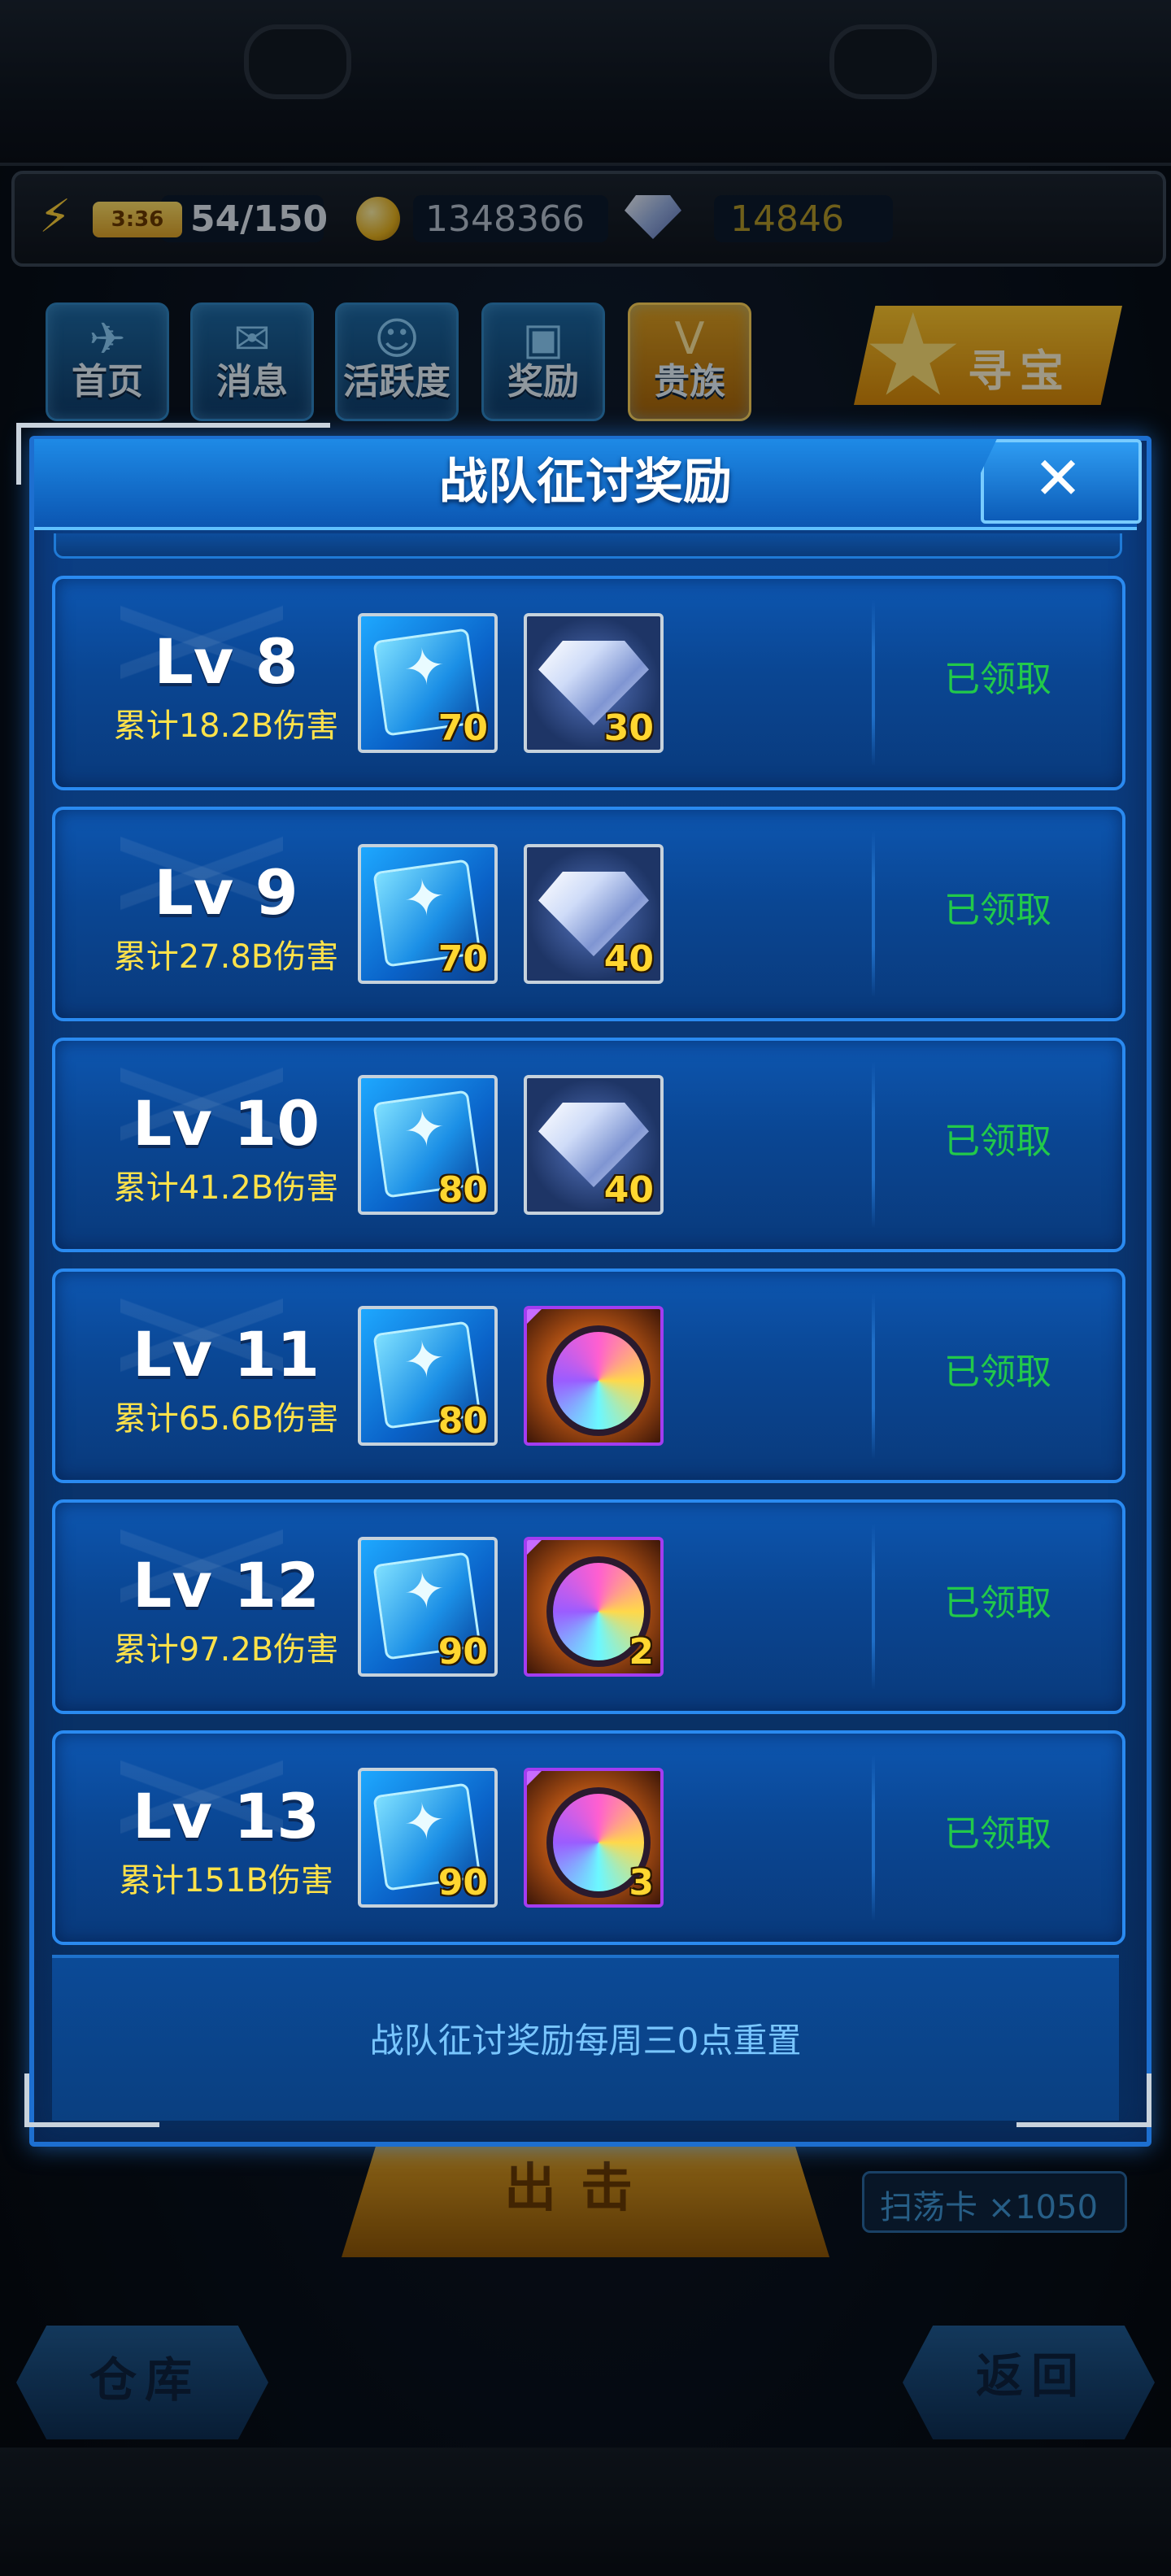 The height and width of the screenshot is (2576, 1171). I want to click on item-count: 30, so click(629, 728).